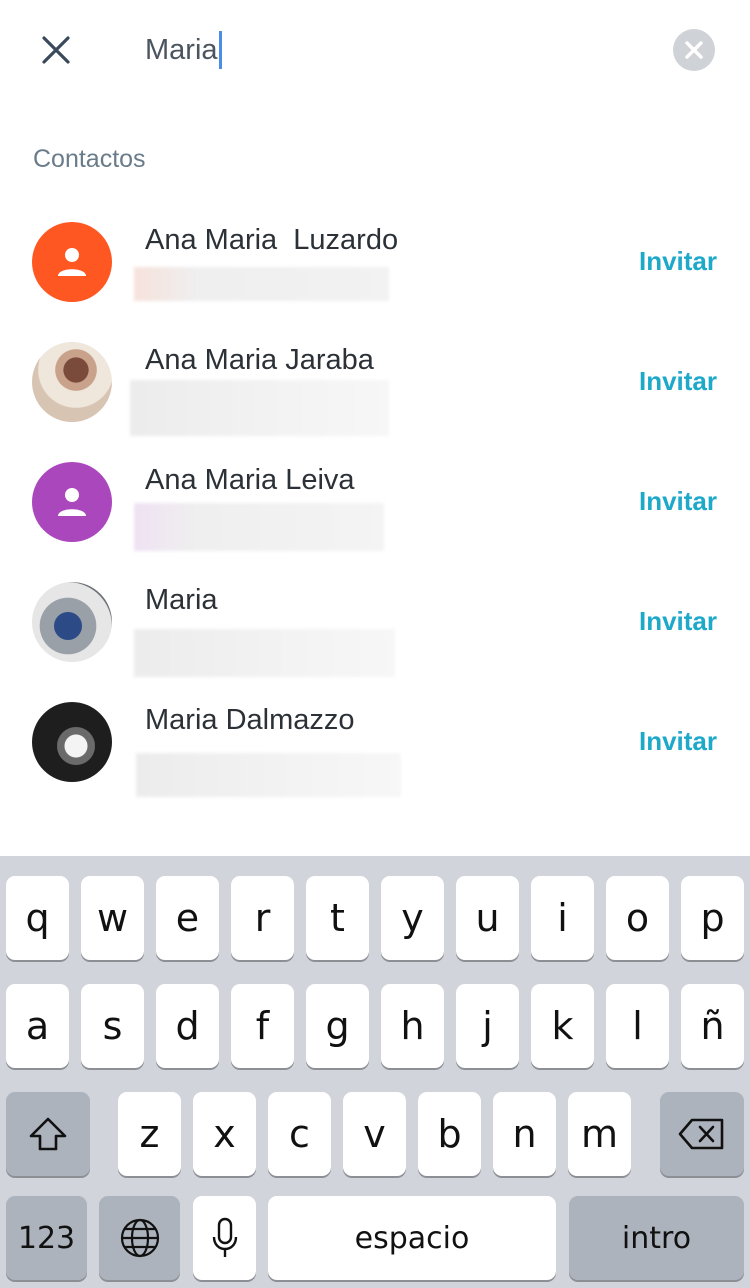 This screenshot has width=750, height=1288. Describe the element at coordinates (149, 1134) in the screenshot. I see `key-z: z` at that location.